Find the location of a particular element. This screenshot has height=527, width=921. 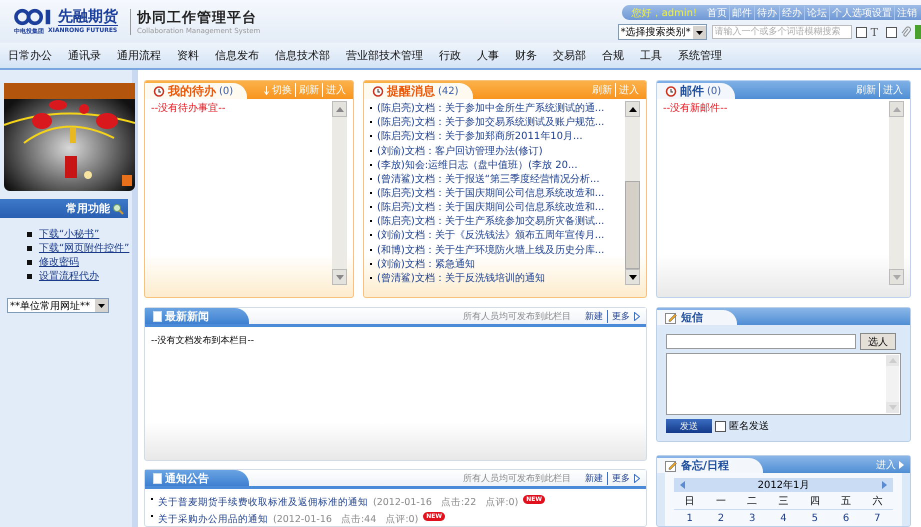

greeting: 您好，admin! is located at coordinates (664, 13).